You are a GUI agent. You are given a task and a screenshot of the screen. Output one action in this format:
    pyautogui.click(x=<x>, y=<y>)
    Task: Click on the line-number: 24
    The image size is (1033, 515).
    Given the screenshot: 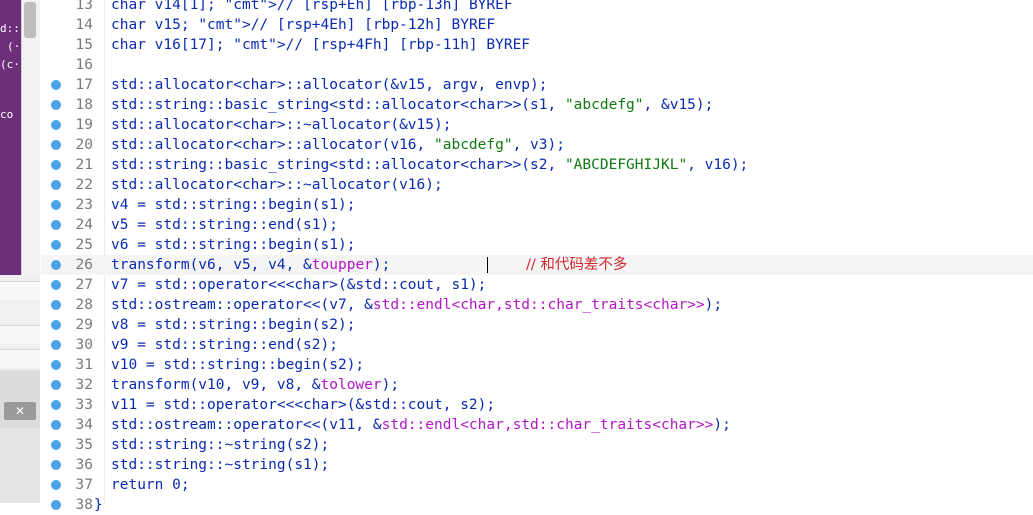 What is the action you would take?
    pyautogui.click(x=84, y=225)
    